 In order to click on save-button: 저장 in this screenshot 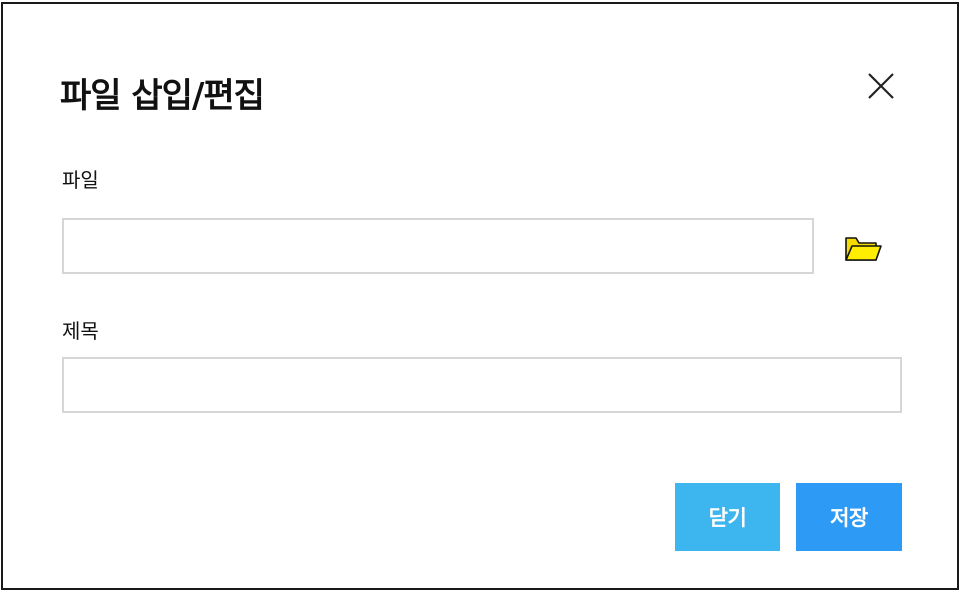, I will do `click(849, 517)`.